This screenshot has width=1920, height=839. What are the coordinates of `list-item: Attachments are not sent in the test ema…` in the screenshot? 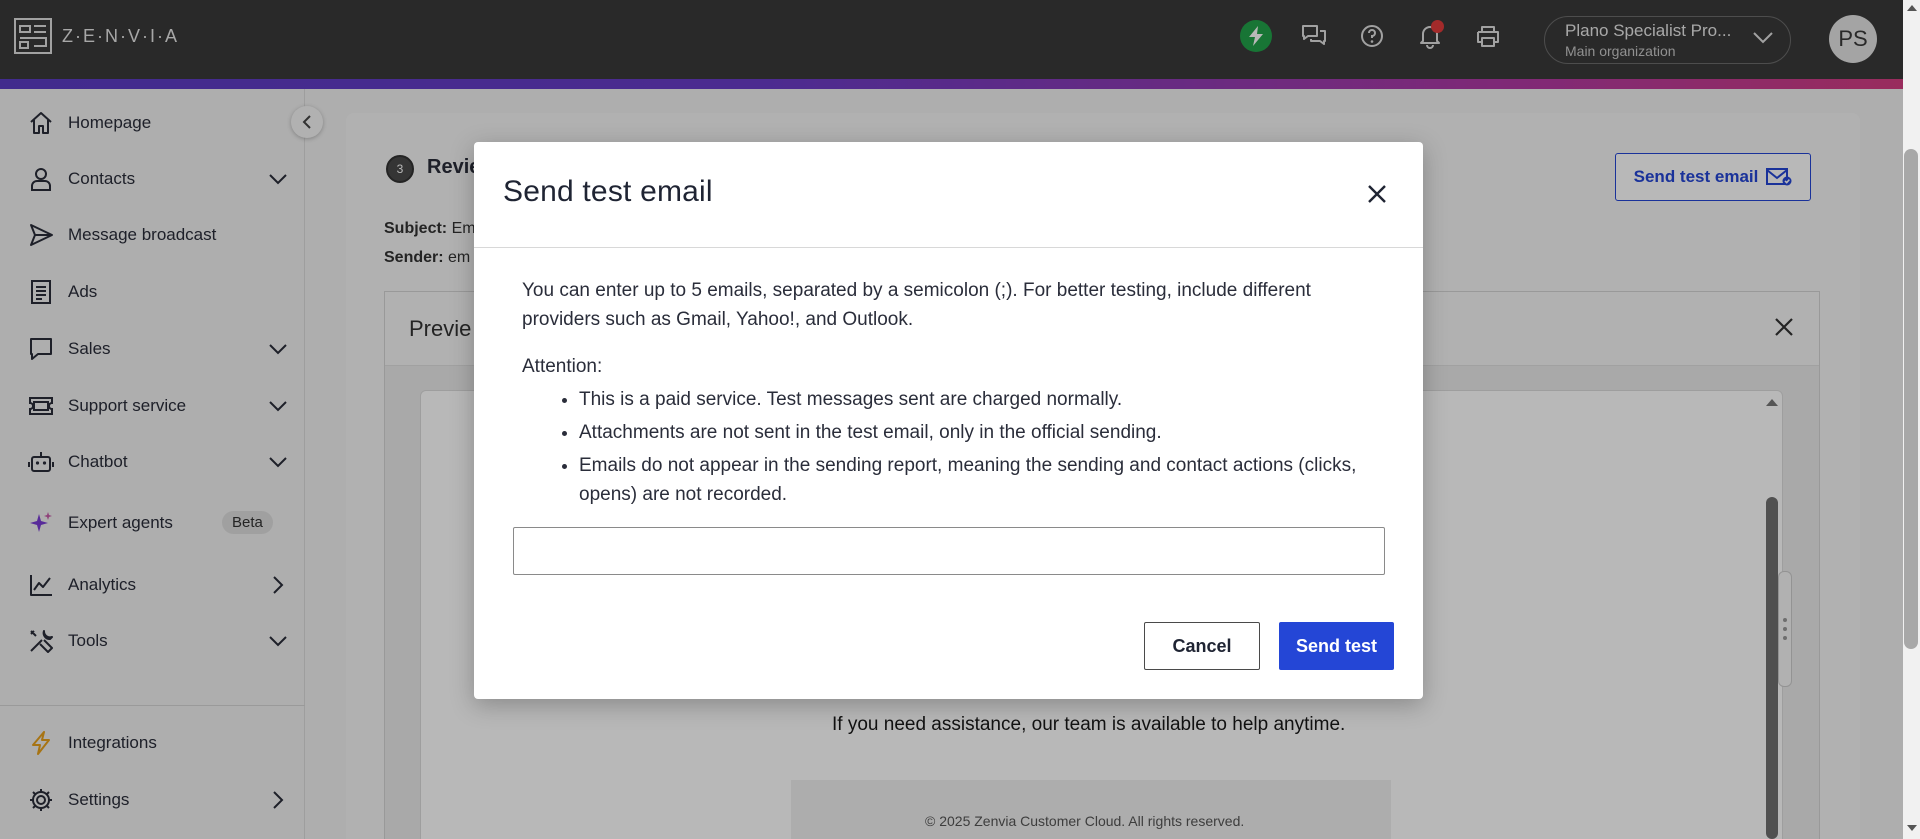 It's located at (985, 432).